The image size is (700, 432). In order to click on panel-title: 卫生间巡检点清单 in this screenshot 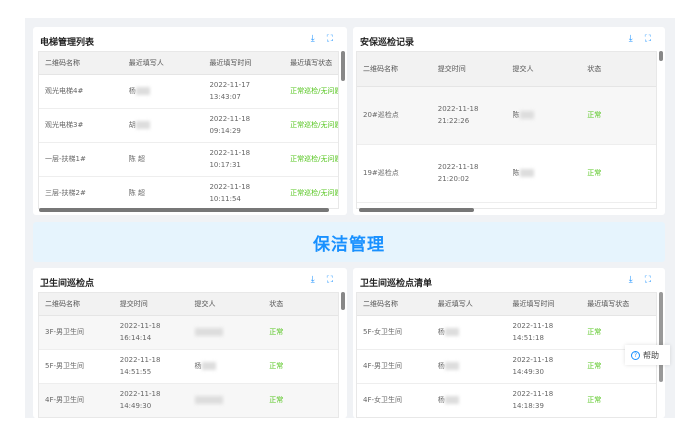, I will do `click(396, 284)`.